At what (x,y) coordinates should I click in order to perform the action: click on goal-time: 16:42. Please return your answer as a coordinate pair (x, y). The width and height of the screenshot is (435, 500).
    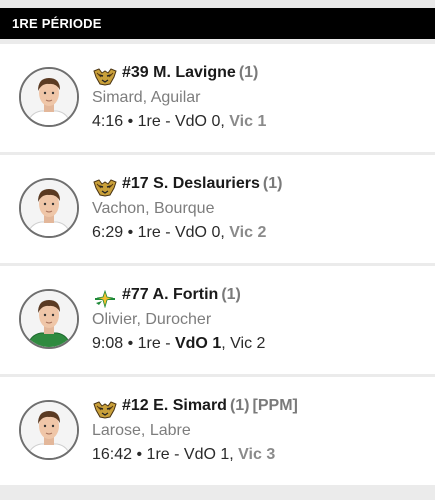
    Looking at the image, I should click on (112, 454).